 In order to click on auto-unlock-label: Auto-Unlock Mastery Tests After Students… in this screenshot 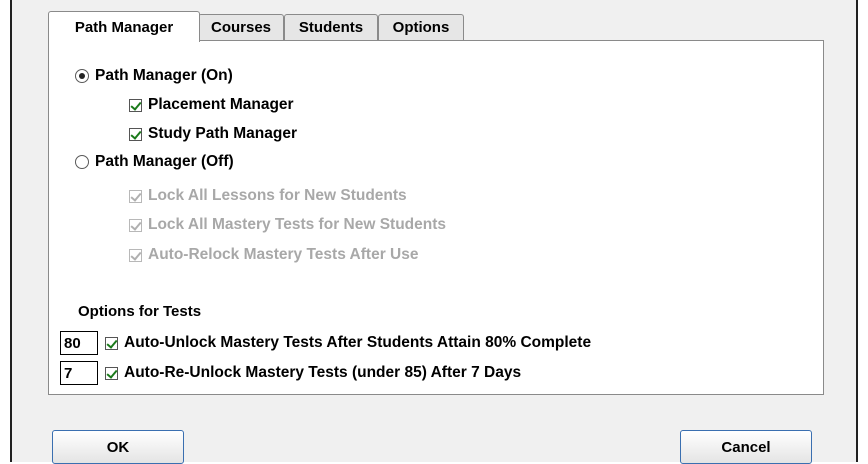, I will do `click(358, 342)`.